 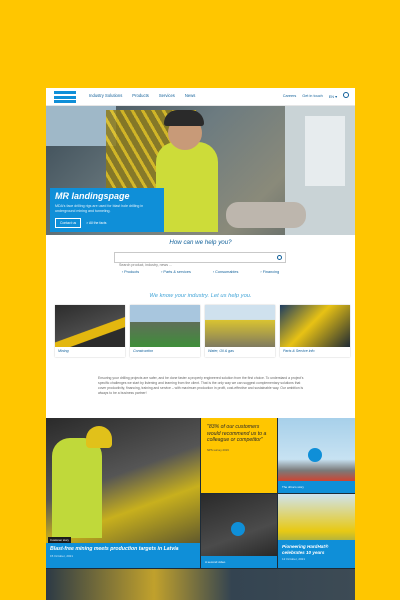 I want to click on industry-card-water-oil-gas: Water, Oil & gas, so click(x=240, y=331).